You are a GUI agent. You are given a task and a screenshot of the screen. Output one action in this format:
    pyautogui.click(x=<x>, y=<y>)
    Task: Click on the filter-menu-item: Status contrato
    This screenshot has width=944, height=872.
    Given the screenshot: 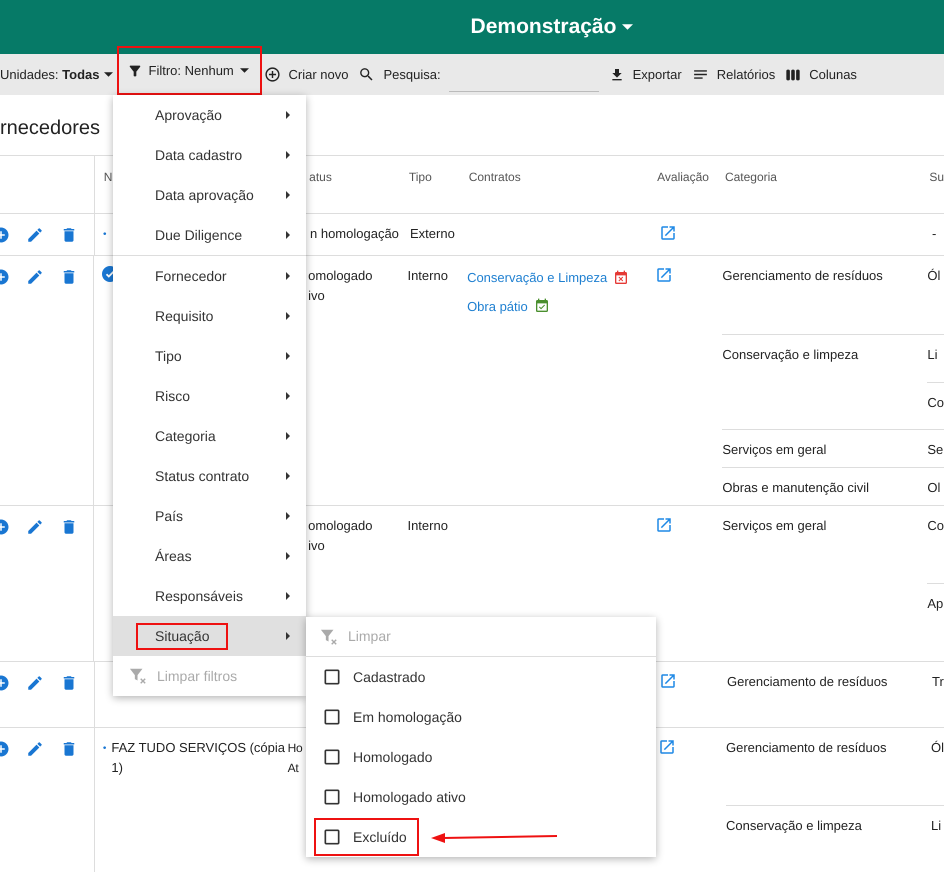 What is the action you would take?
    pyautogui.click(x=209, y=476)
    